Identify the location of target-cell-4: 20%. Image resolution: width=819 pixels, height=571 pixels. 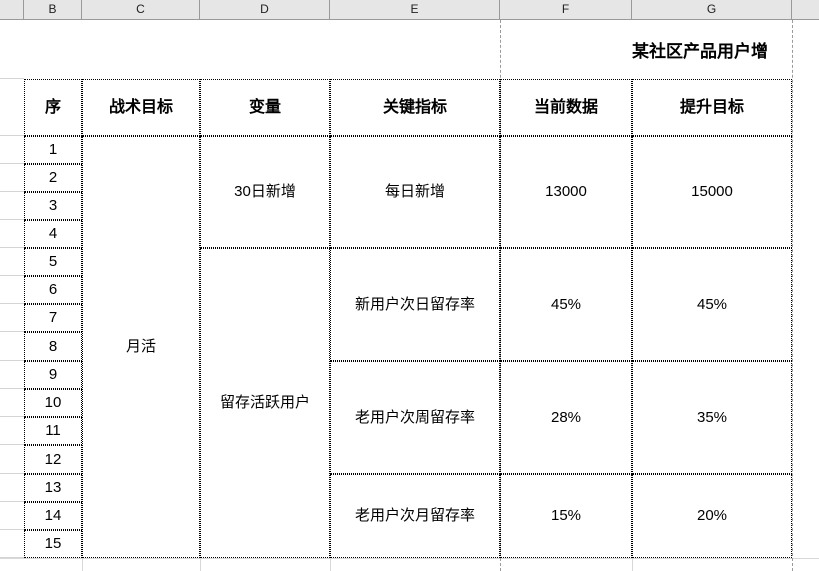
(712, 516).